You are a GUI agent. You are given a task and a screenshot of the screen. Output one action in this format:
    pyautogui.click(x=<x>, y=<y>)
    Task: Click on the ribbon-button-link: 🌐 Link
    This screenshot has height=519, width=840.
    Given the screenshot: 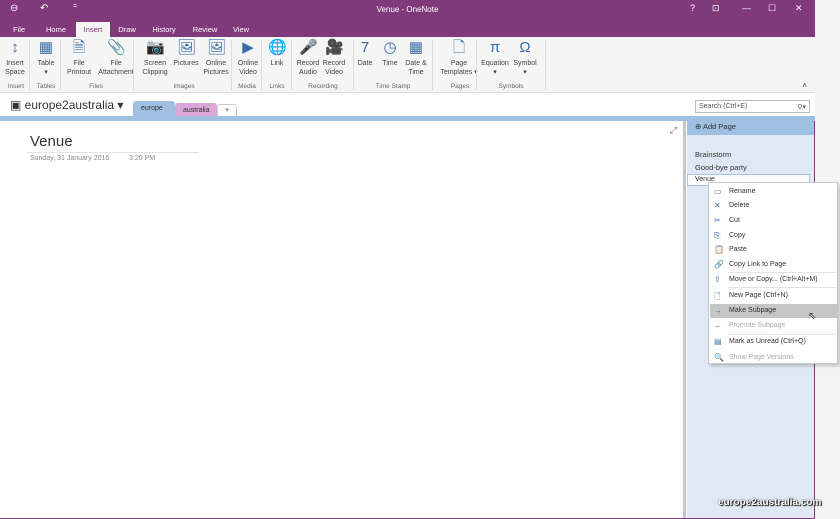 What is the action you would take?
    pyautogui.click(x=277, y=53)
    